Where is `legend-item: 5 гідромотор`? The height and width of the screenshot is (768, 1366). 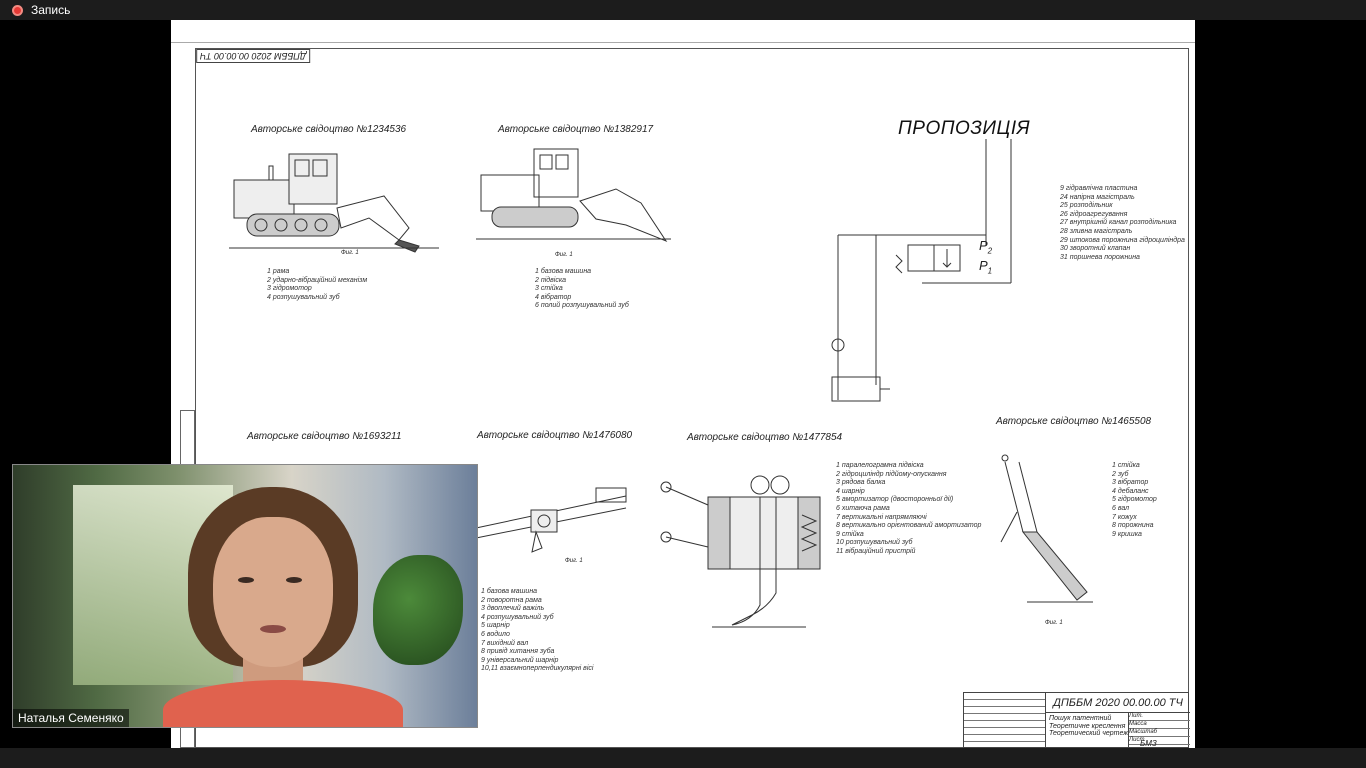 legend-item: 5 гідромотор is located at coordinates (1134, 500).